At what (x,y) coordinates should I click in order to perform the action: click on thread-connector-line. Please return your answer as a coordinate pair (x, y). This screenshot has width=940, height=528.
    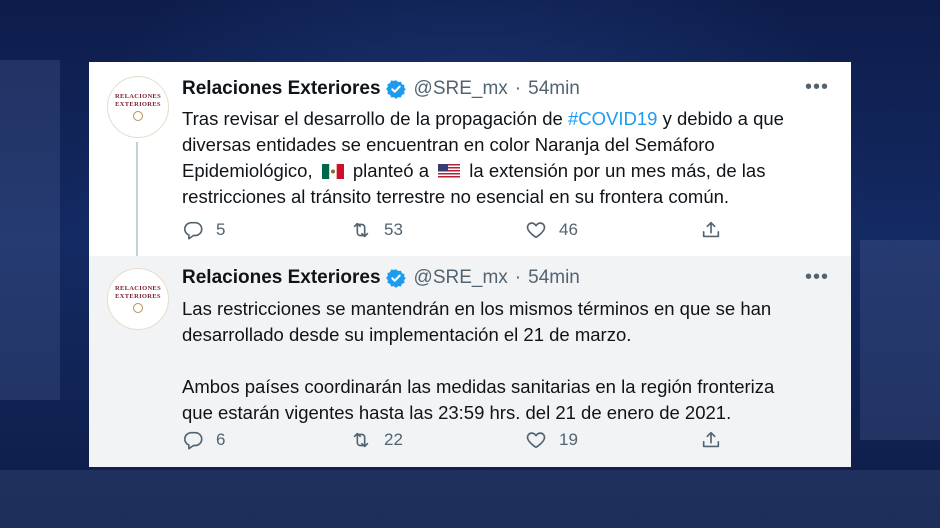
    Looking at the image, I should click on (137, 206).